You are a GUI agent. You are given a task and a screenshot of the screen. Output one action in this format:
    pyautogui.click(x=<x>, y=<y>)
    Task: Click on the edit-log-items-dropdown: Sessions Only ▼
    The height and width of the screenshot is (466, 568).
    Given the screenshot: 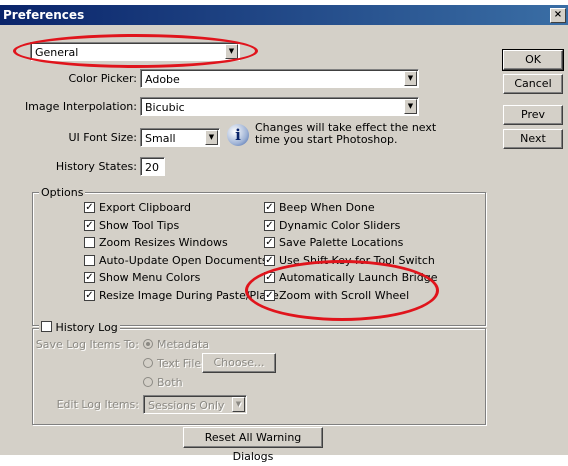 What is the action you would take?
    pyautogui.click(x=195, y=404)
    